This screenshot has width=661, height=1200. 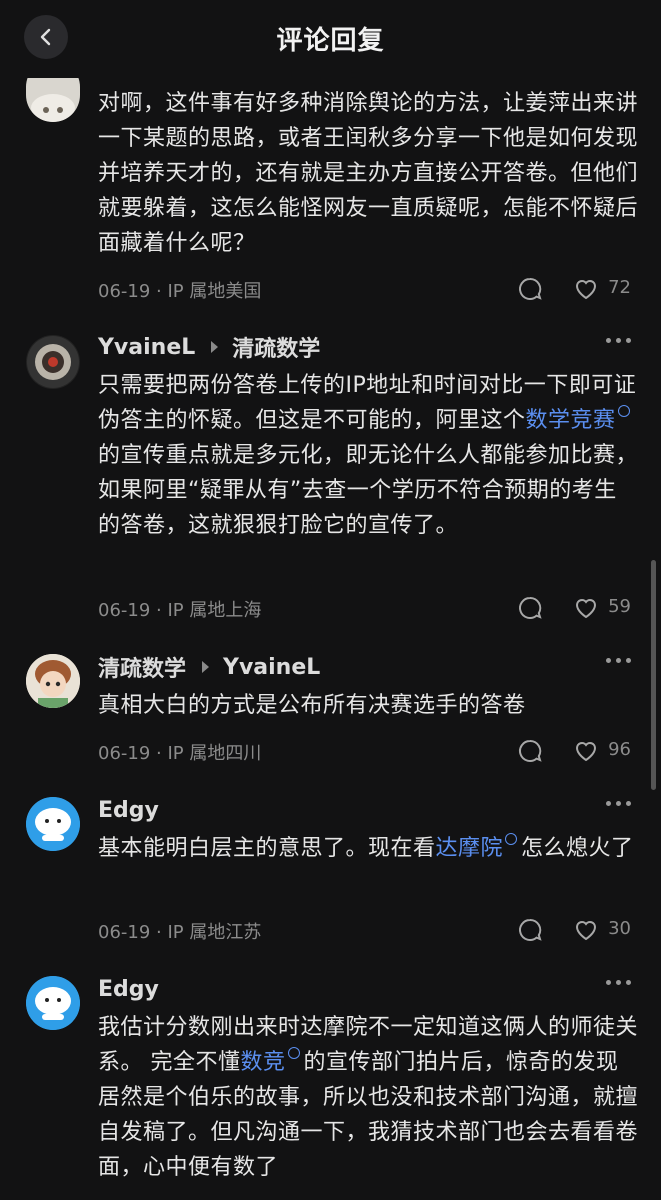 I want to click on comment-text: 基本能明白层主的意思了。现在看达摩院 怎么熄火了, so click(x=368, y=848).